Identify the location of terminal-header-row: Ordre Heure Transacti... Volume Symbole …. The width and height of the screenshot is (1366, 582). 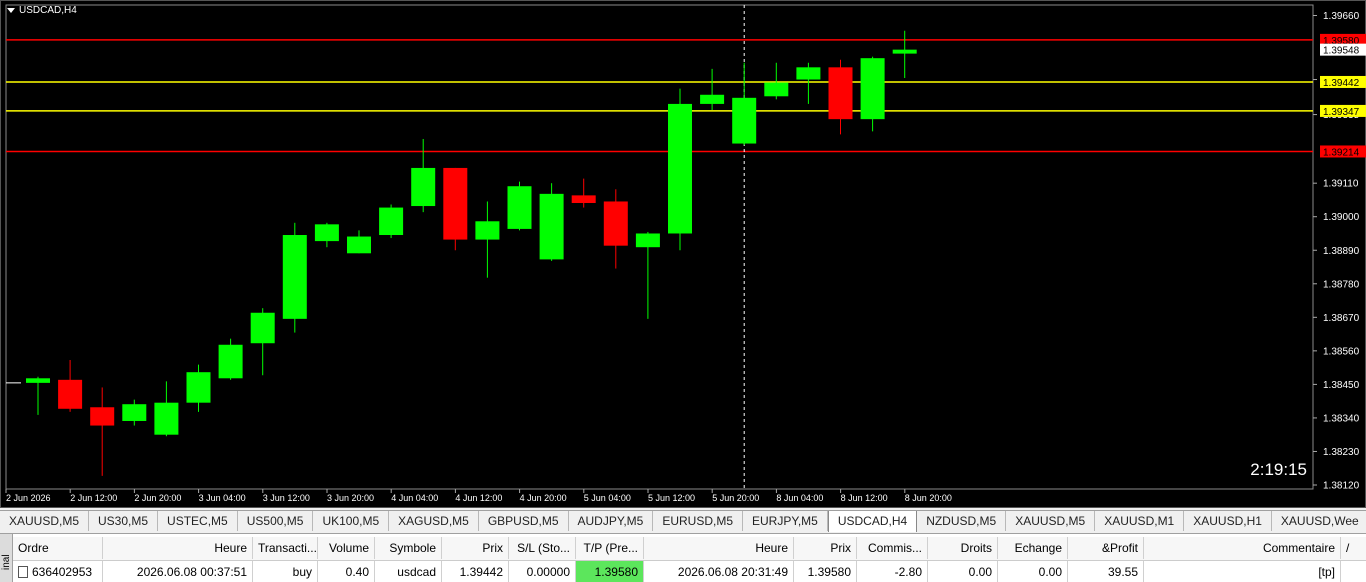
(689, 549).